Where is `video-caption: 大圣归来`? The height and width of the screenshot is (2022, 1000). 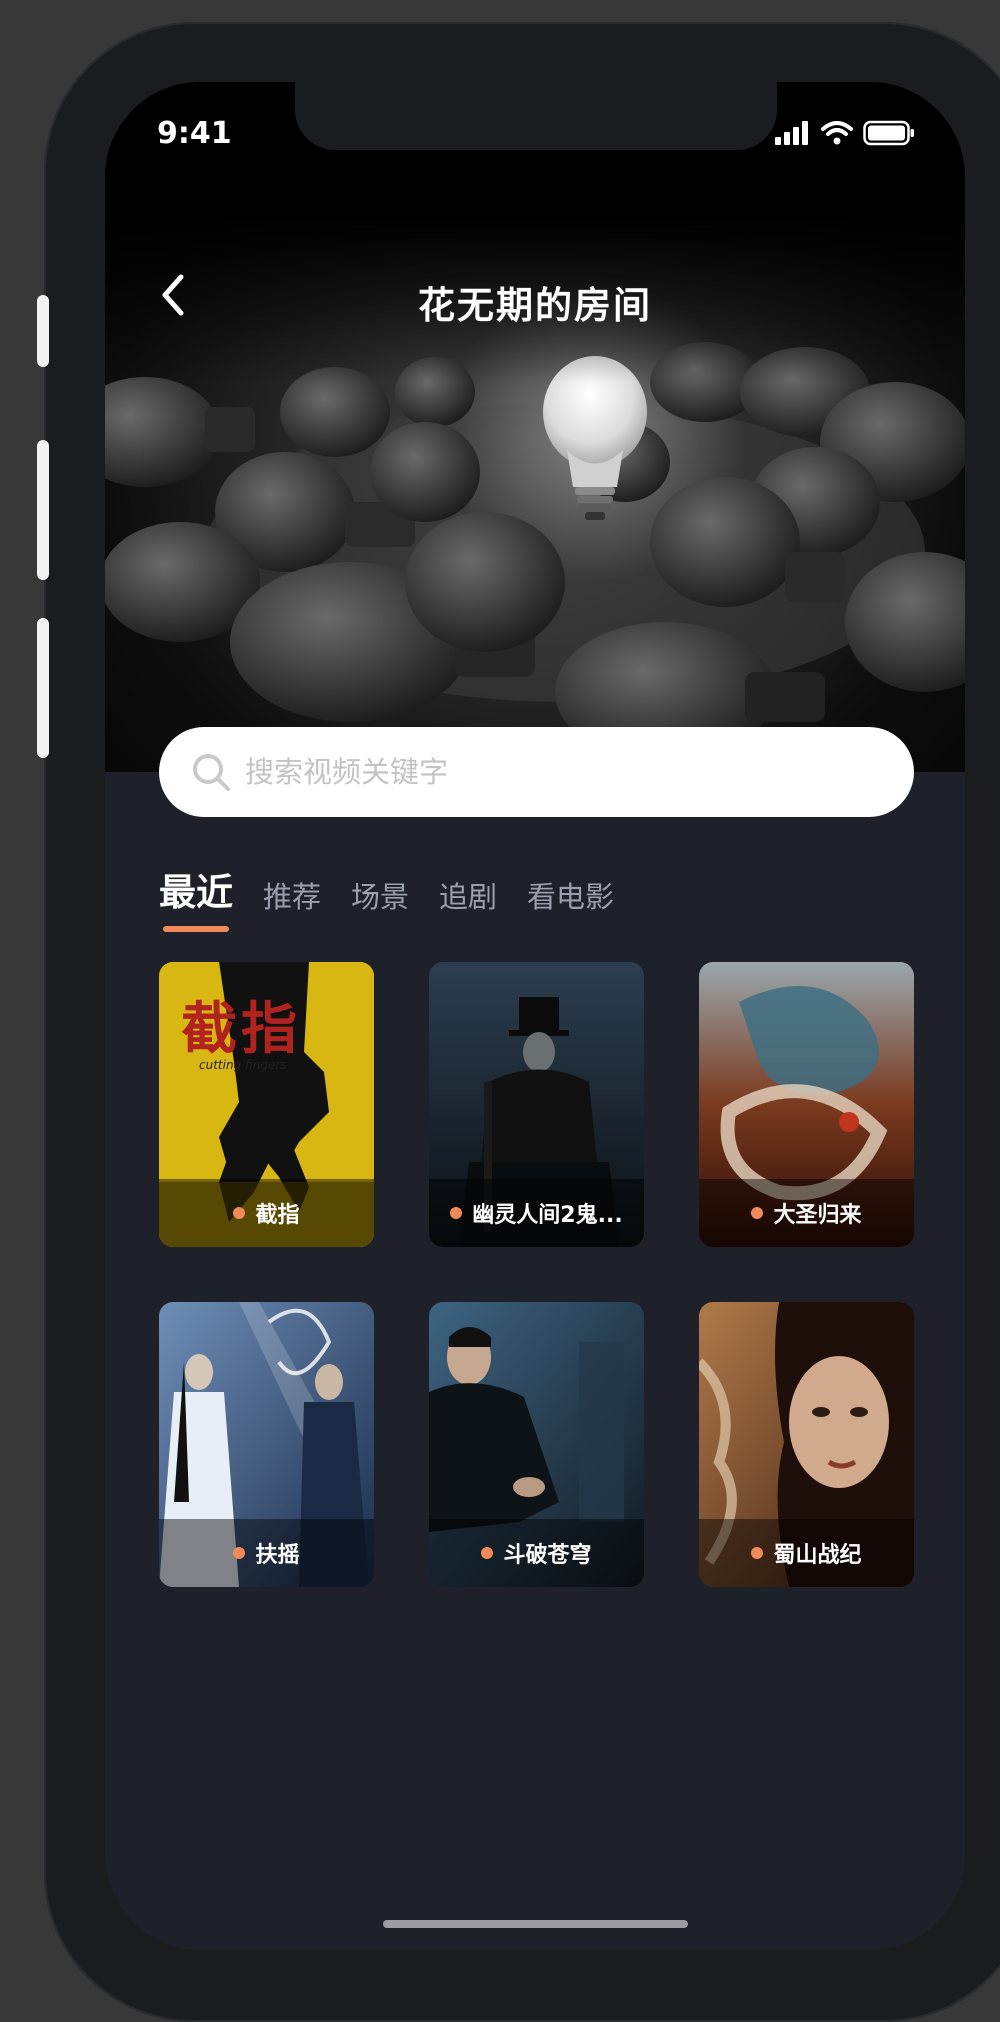 video-caption: 大圣归来 is located at coordinates (806, 1213).